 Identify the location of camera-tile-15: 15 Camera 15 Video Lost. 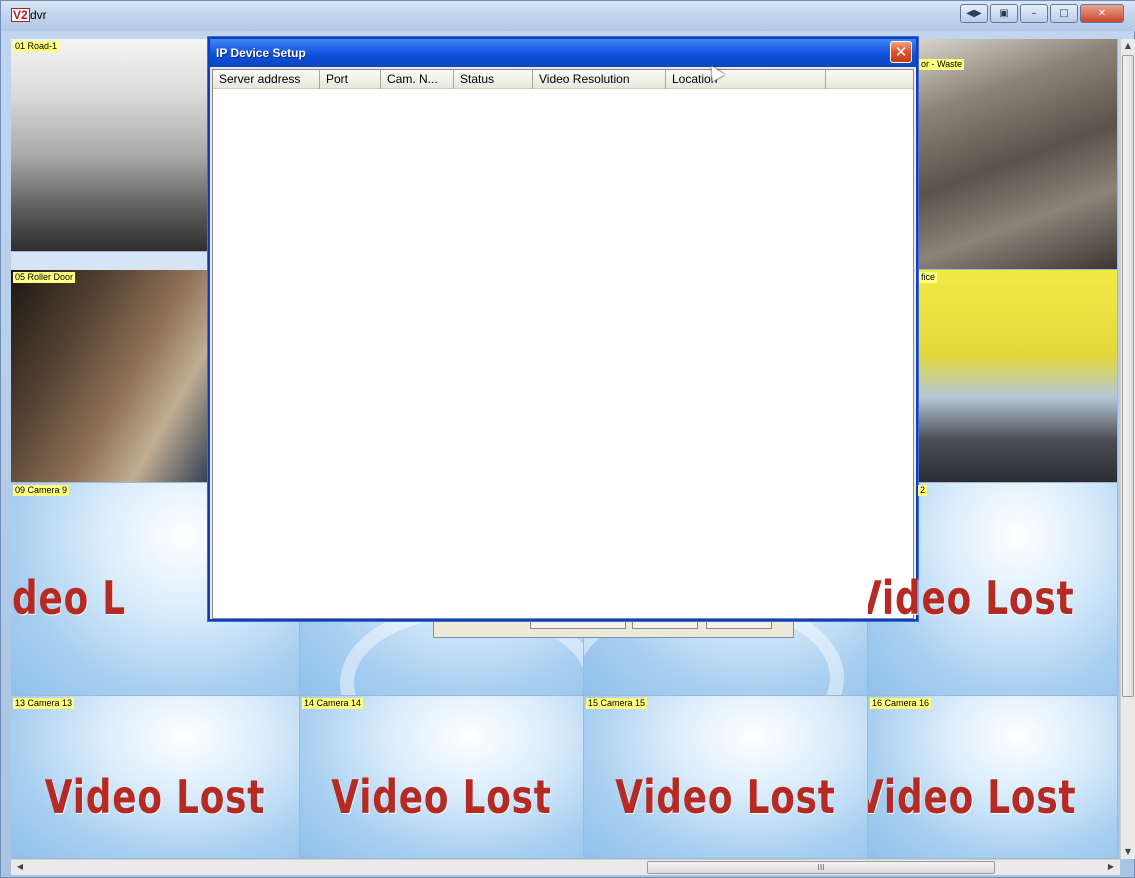
(726, 777).